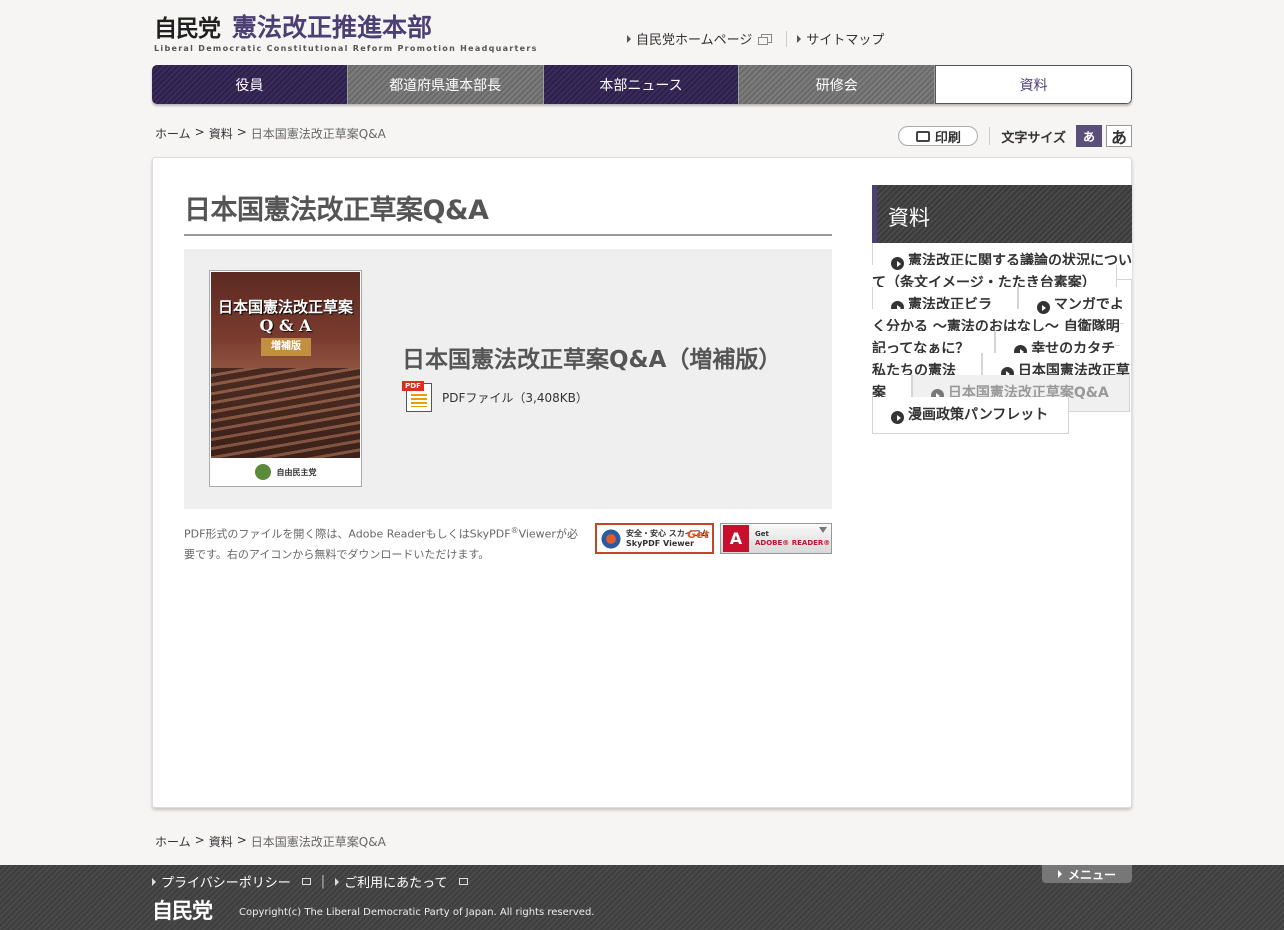  I want to click on external-window-icon, so click(765, 39).